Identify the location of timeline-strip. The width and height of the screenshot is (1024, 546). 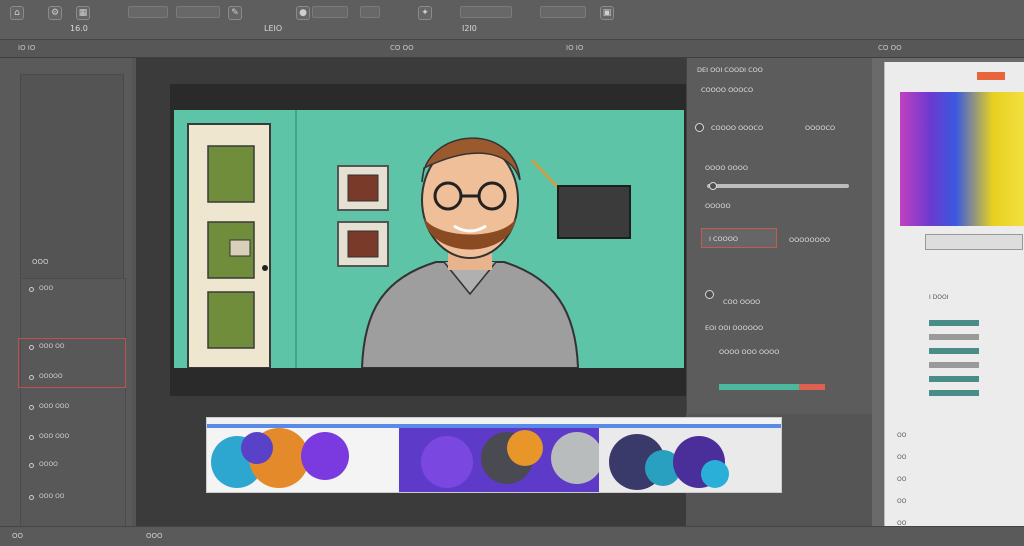
(494, 455).